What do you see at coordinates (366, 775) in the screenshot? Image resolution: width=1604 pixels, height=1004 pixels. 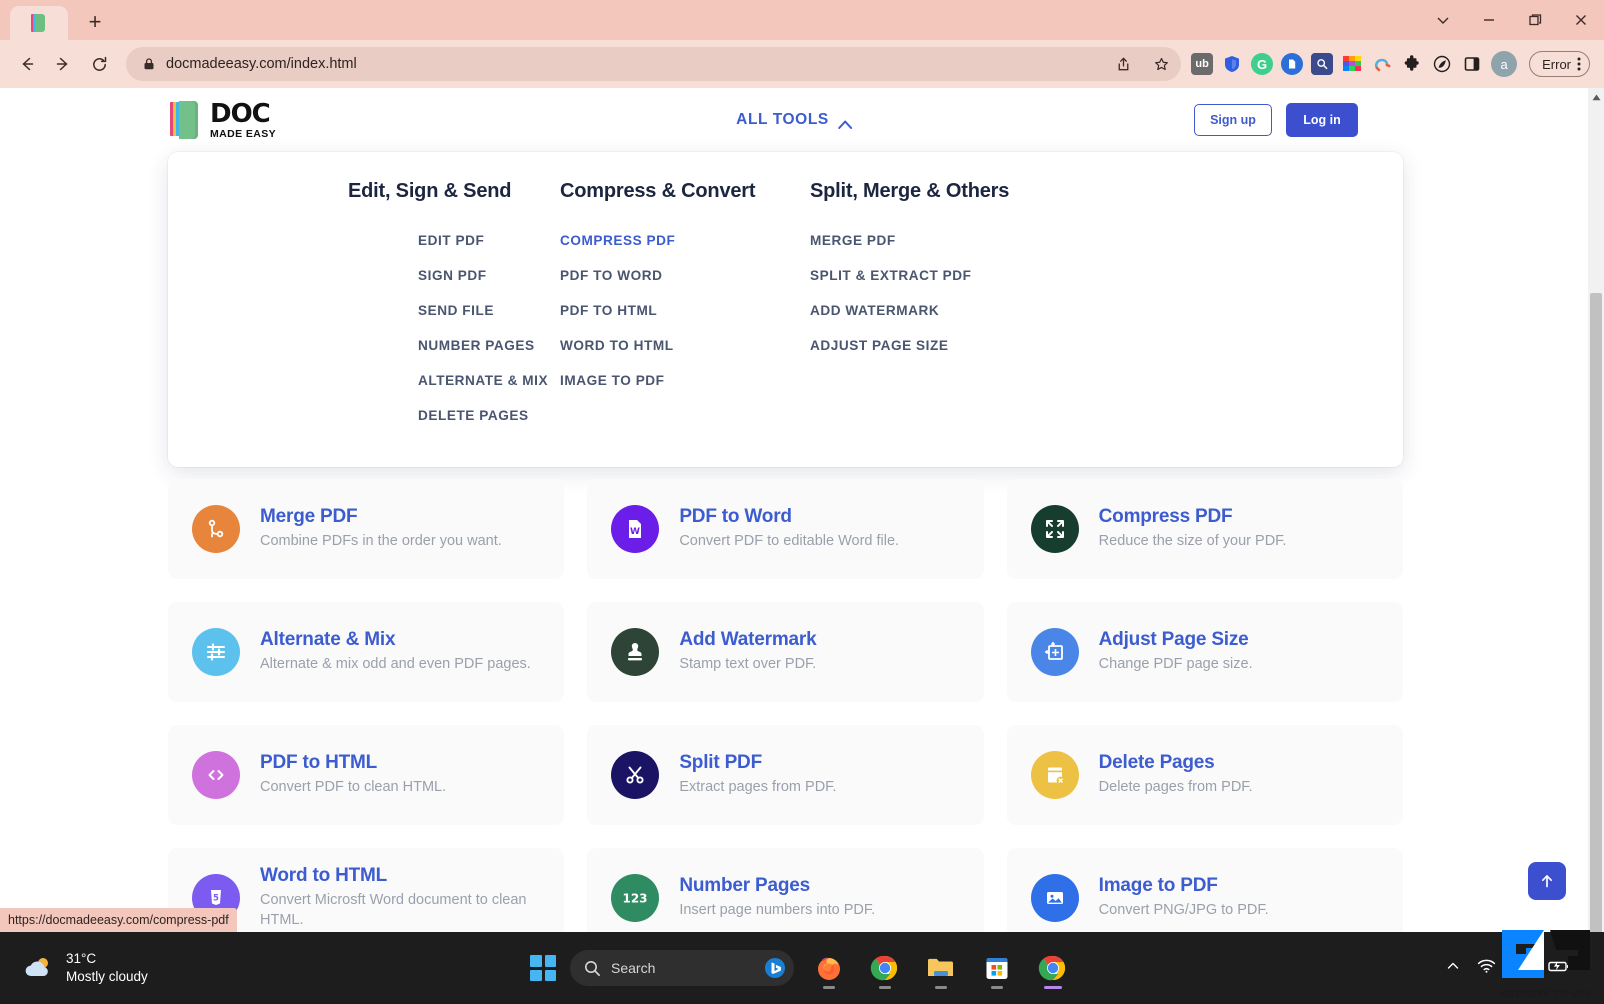 I see `tool-card-pdf-to-html: PDF to HTML Convert PDF to clean HTML.` at bounding box center [366, 775].